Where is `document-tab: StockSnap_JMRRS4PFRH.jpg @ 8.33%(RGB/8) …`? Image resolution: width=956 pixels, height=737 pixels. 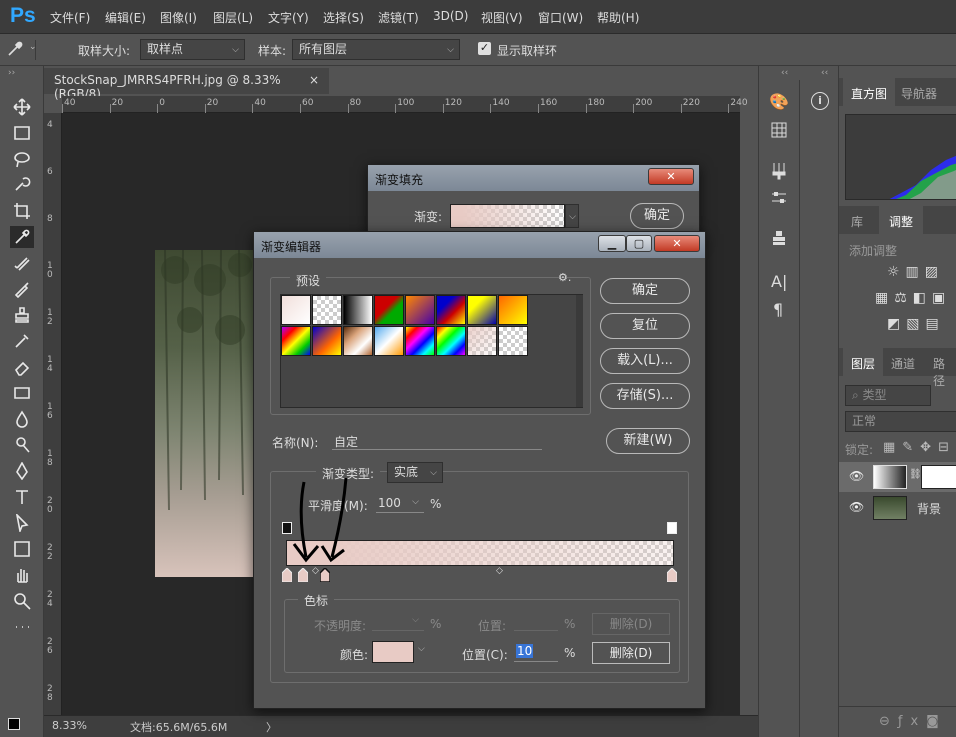
document-tab: StockSnap_JMRRS4PFRH.jpg @ 8.33%(RGB/8) … is located at coordinates (186, 84).